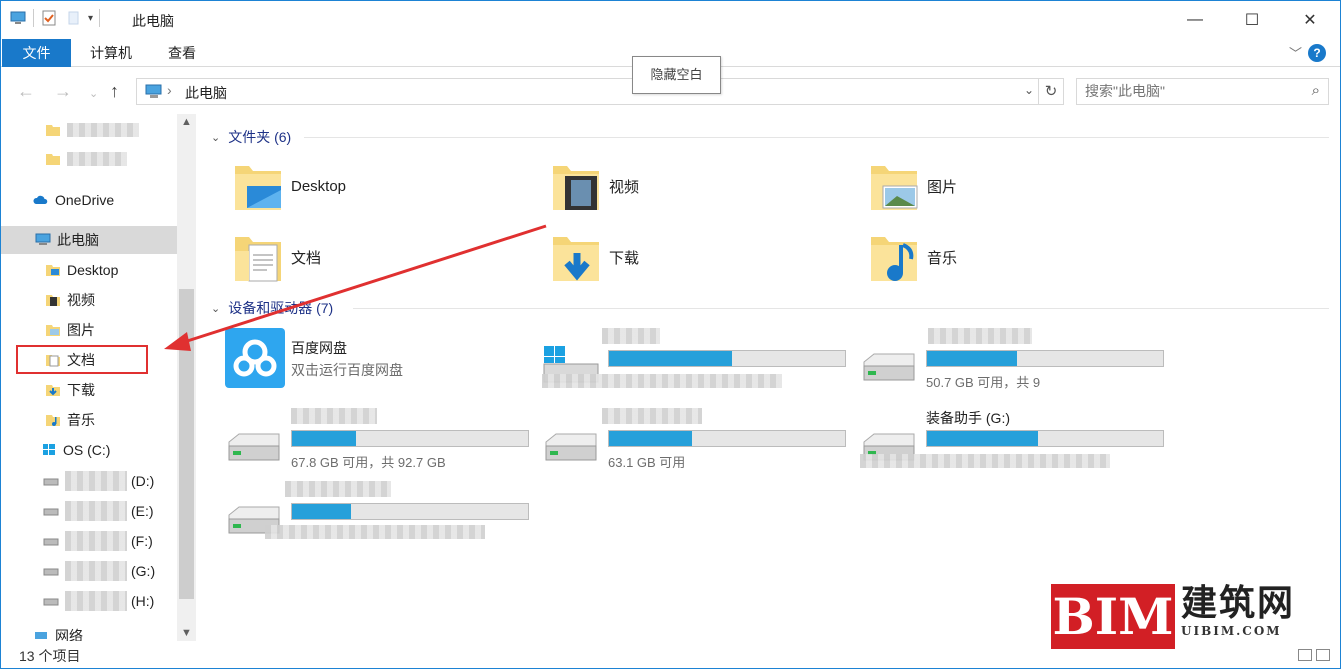  Describe the element at coordinates (383, 186) in the screenshot. I see `folder-desktop: Desktop` at that location.